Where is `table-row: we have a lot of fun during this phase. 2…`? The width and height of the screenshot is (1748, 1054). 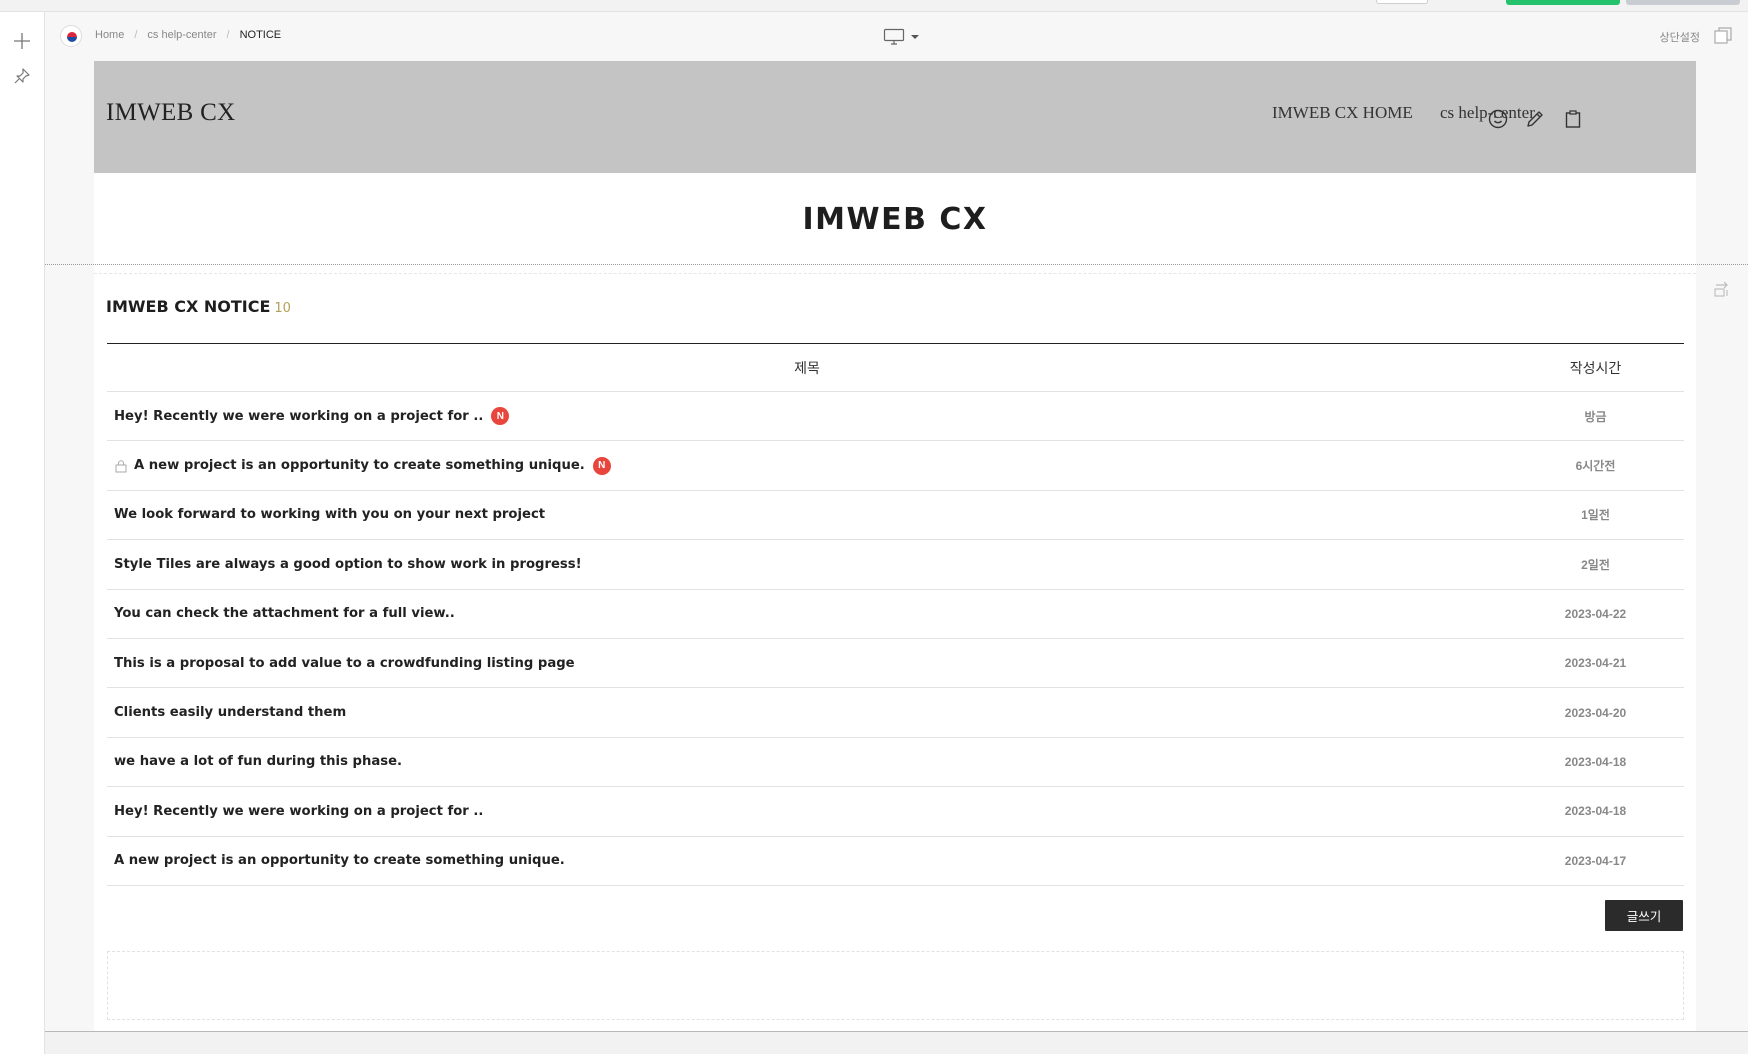
table-row: we have a lot of fun during this phase. 2… is located at coordinates (895, 763).